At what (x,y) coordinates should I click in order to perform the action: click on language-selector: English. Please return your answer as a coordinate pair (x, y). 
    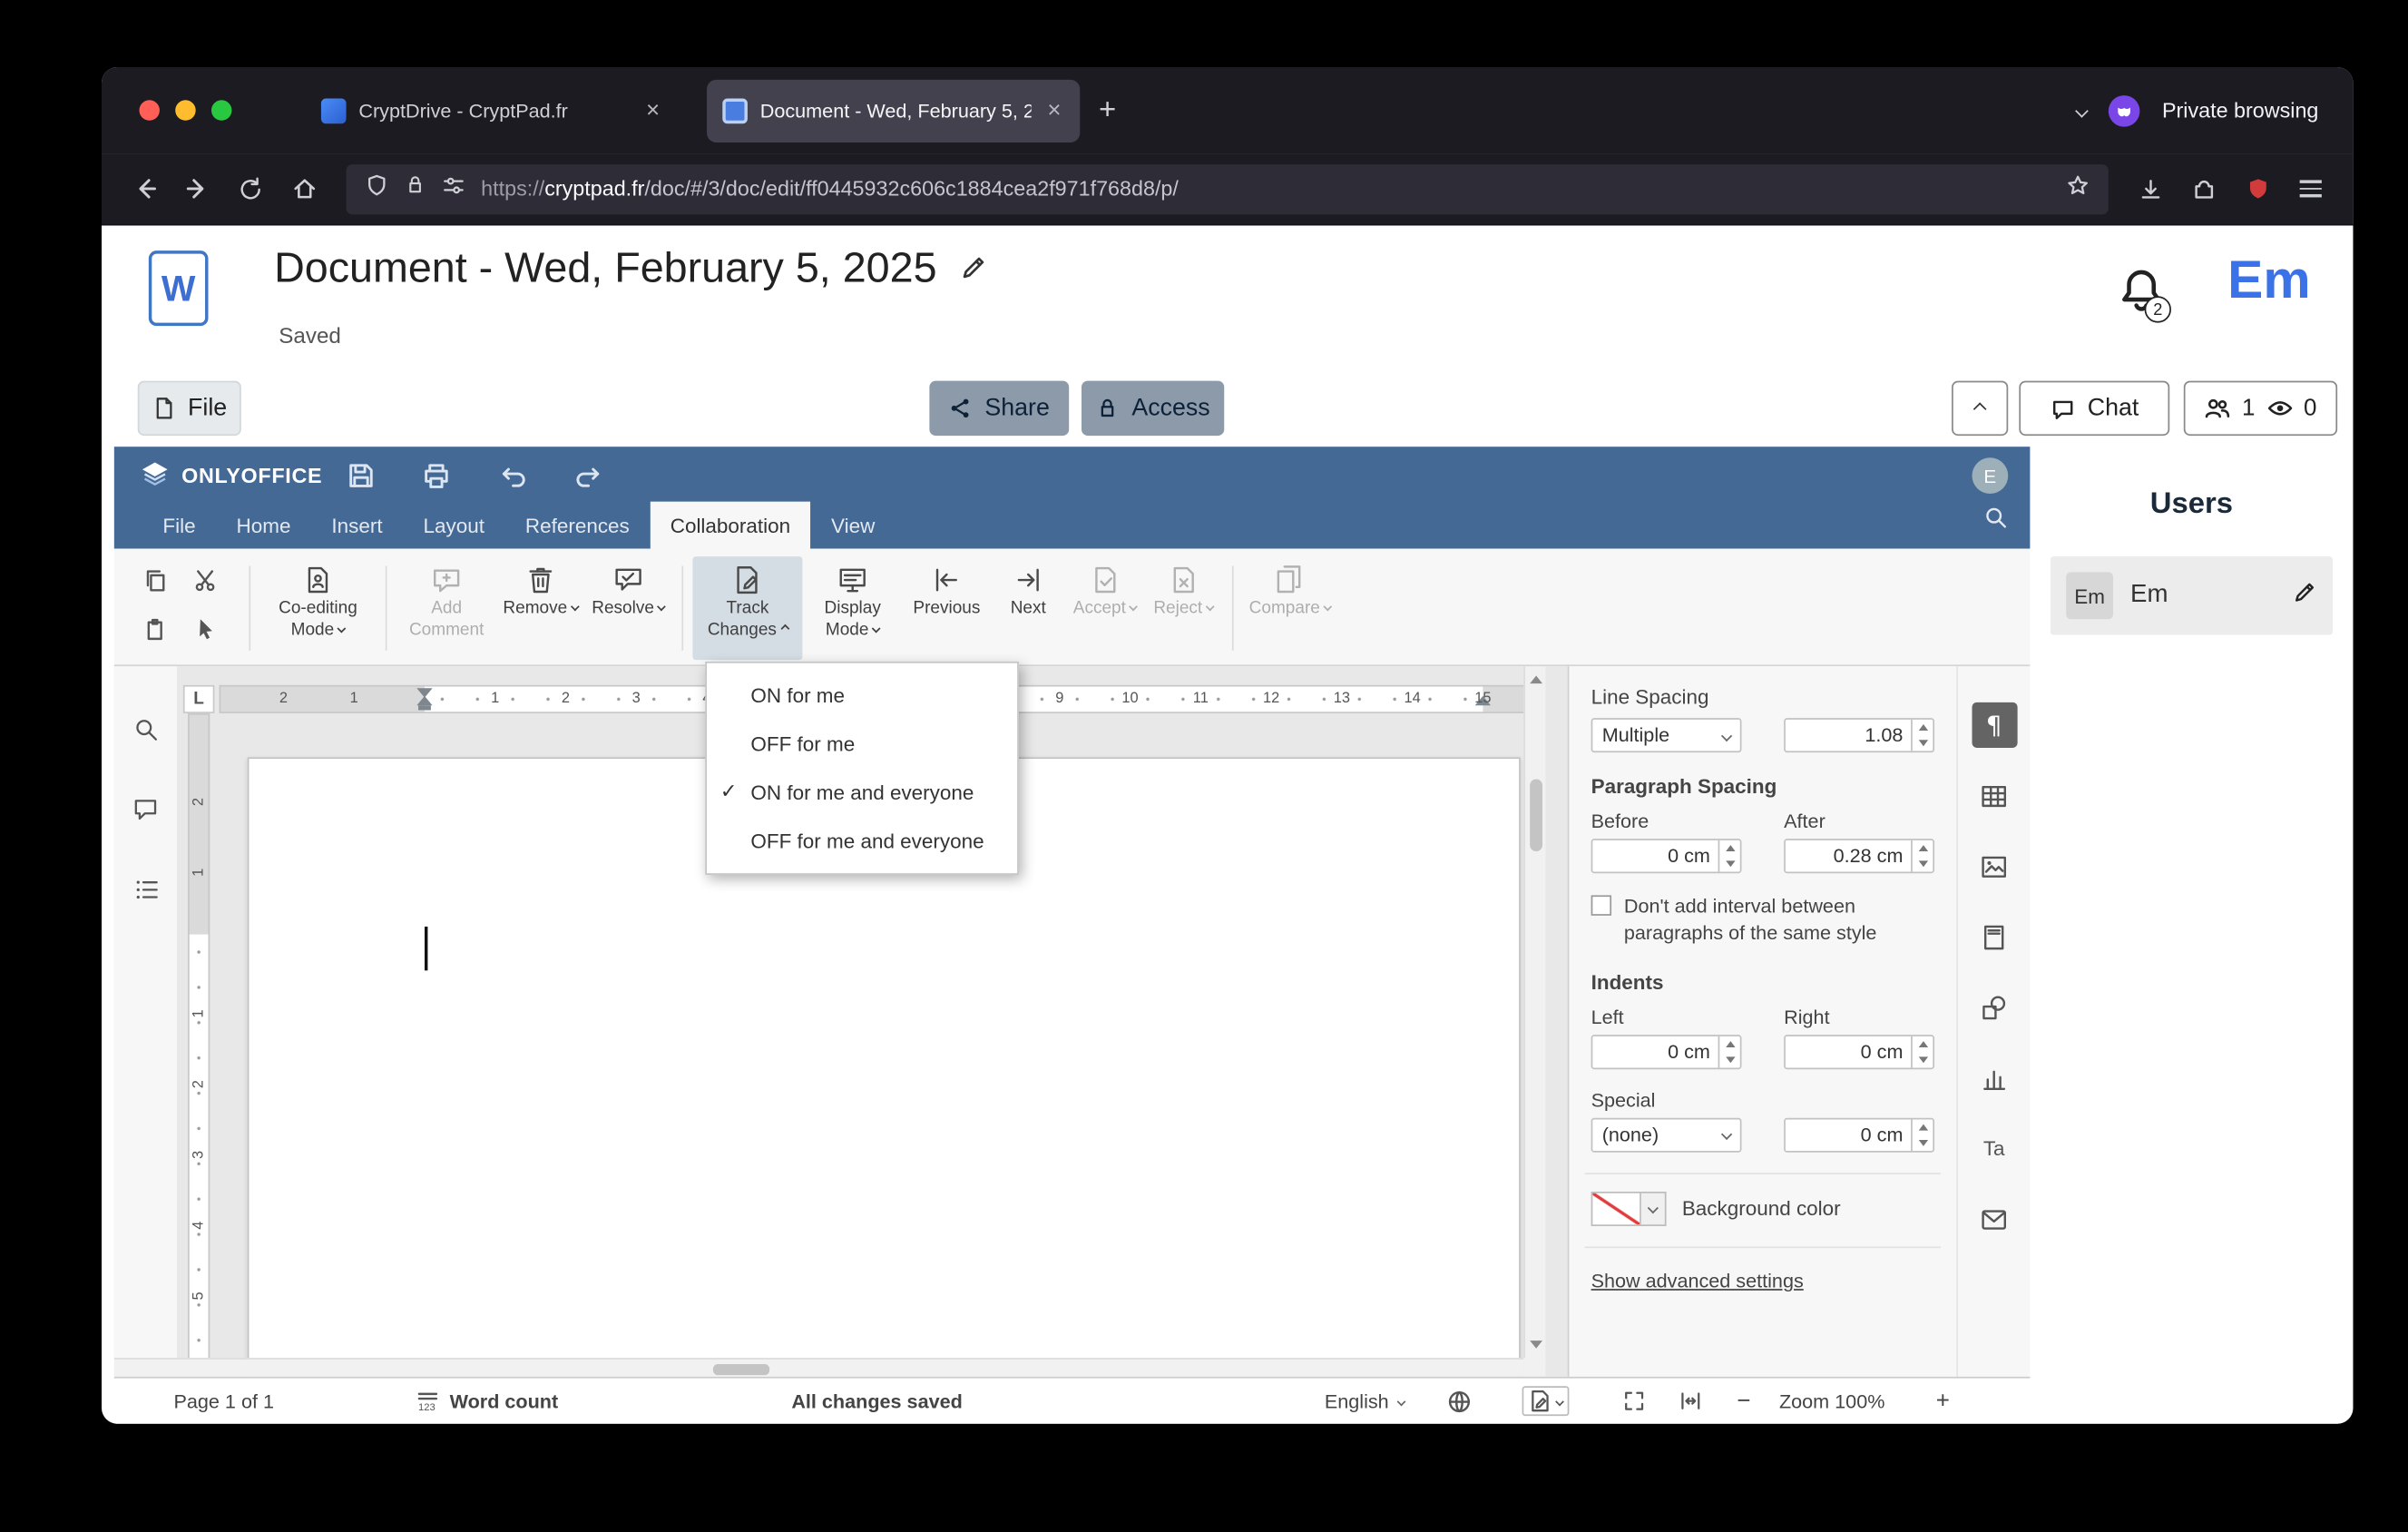
    Looking at the image, I should click on (1365, 1401).